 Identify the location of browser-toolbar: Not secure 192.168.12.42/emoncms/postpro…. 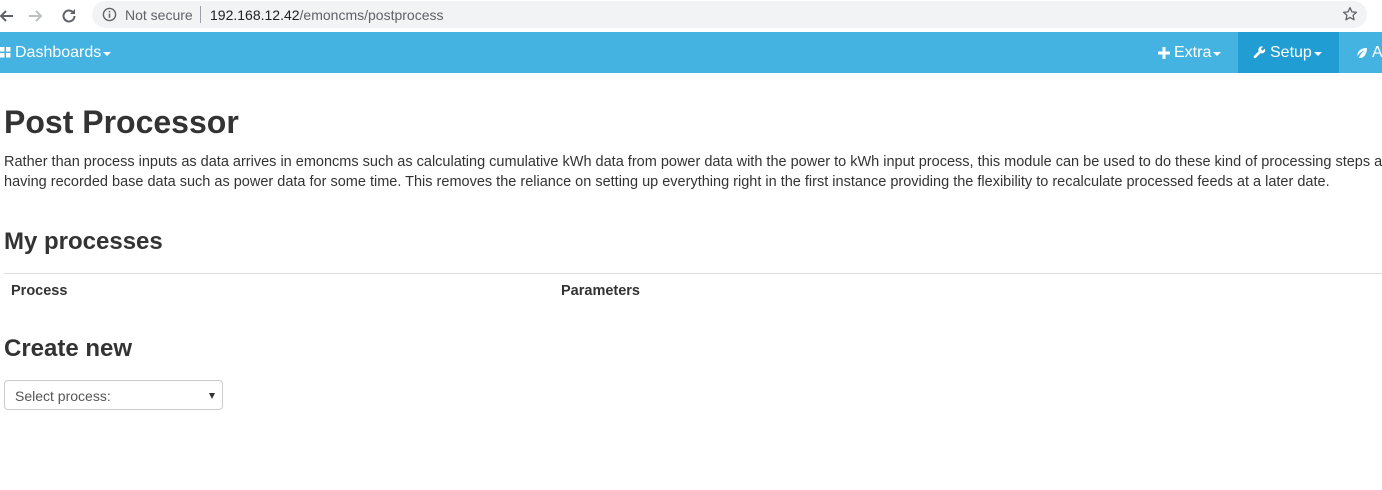
(691, 16).